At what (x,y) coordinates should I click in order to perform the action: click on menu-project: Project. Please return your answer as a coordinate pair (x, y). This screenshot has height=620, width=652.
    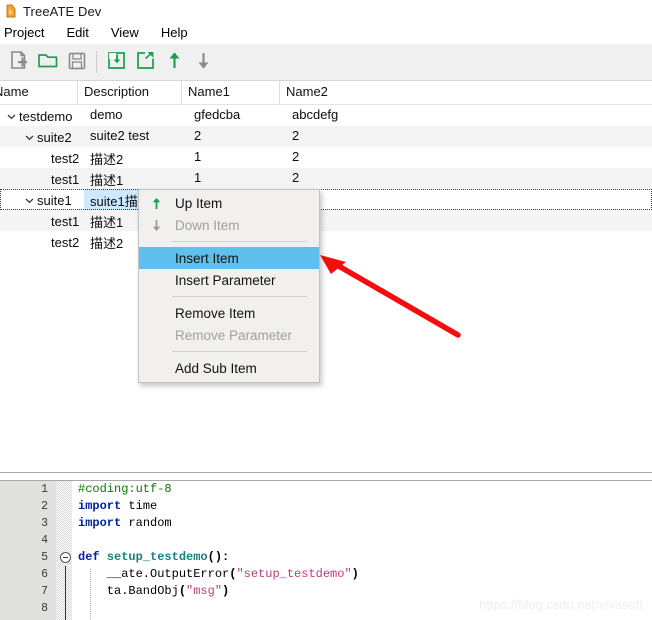
    Looking at the image, I should click on (27, 33).